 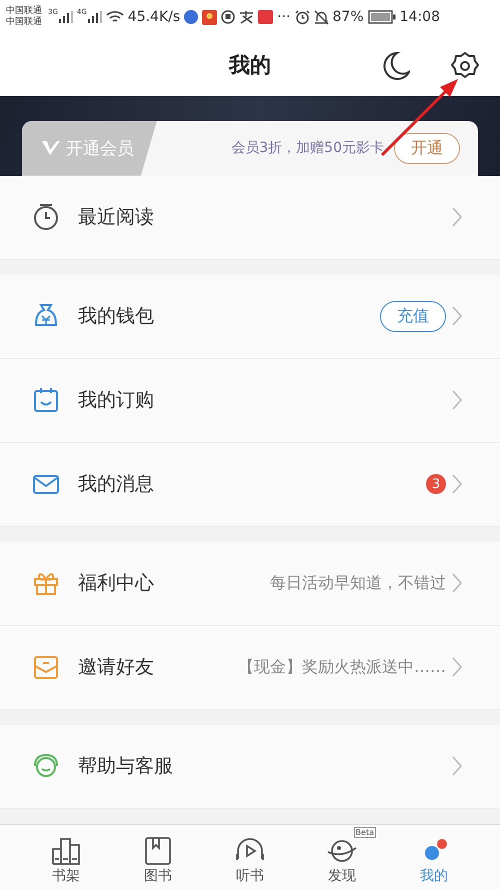 I want to click on alarm-icon, so click(x=302, y=17).